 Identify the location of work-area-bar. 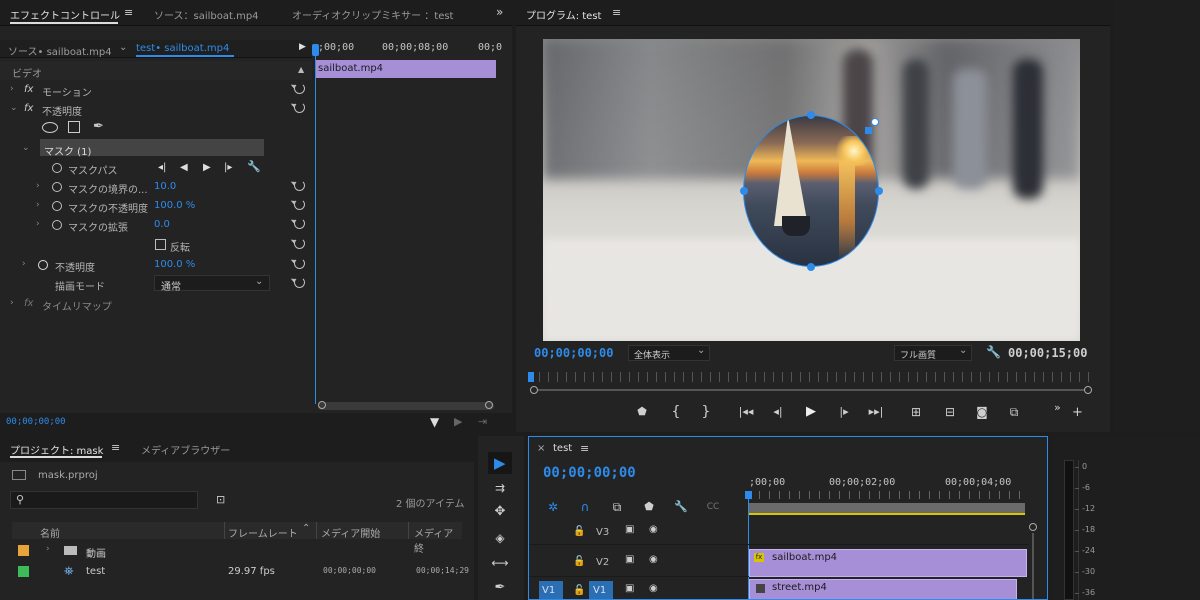
(887, 509).